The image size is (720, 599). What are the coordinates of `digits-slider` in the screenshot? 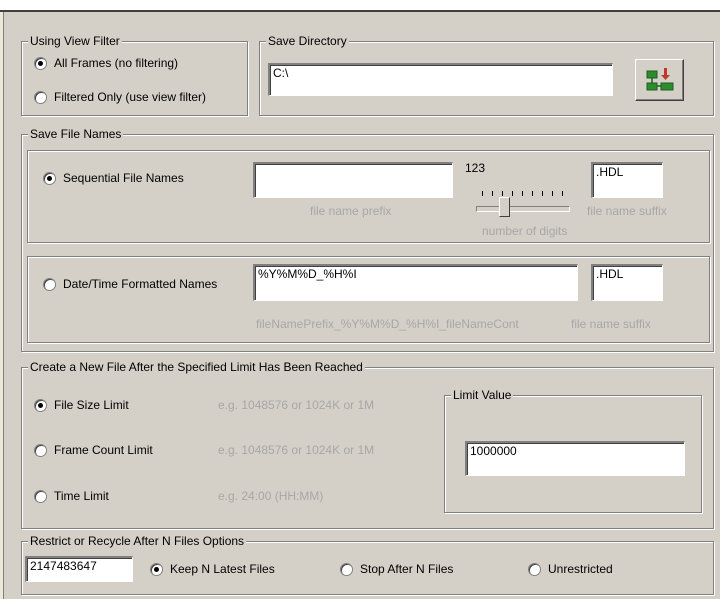 It's located at (522, 205).